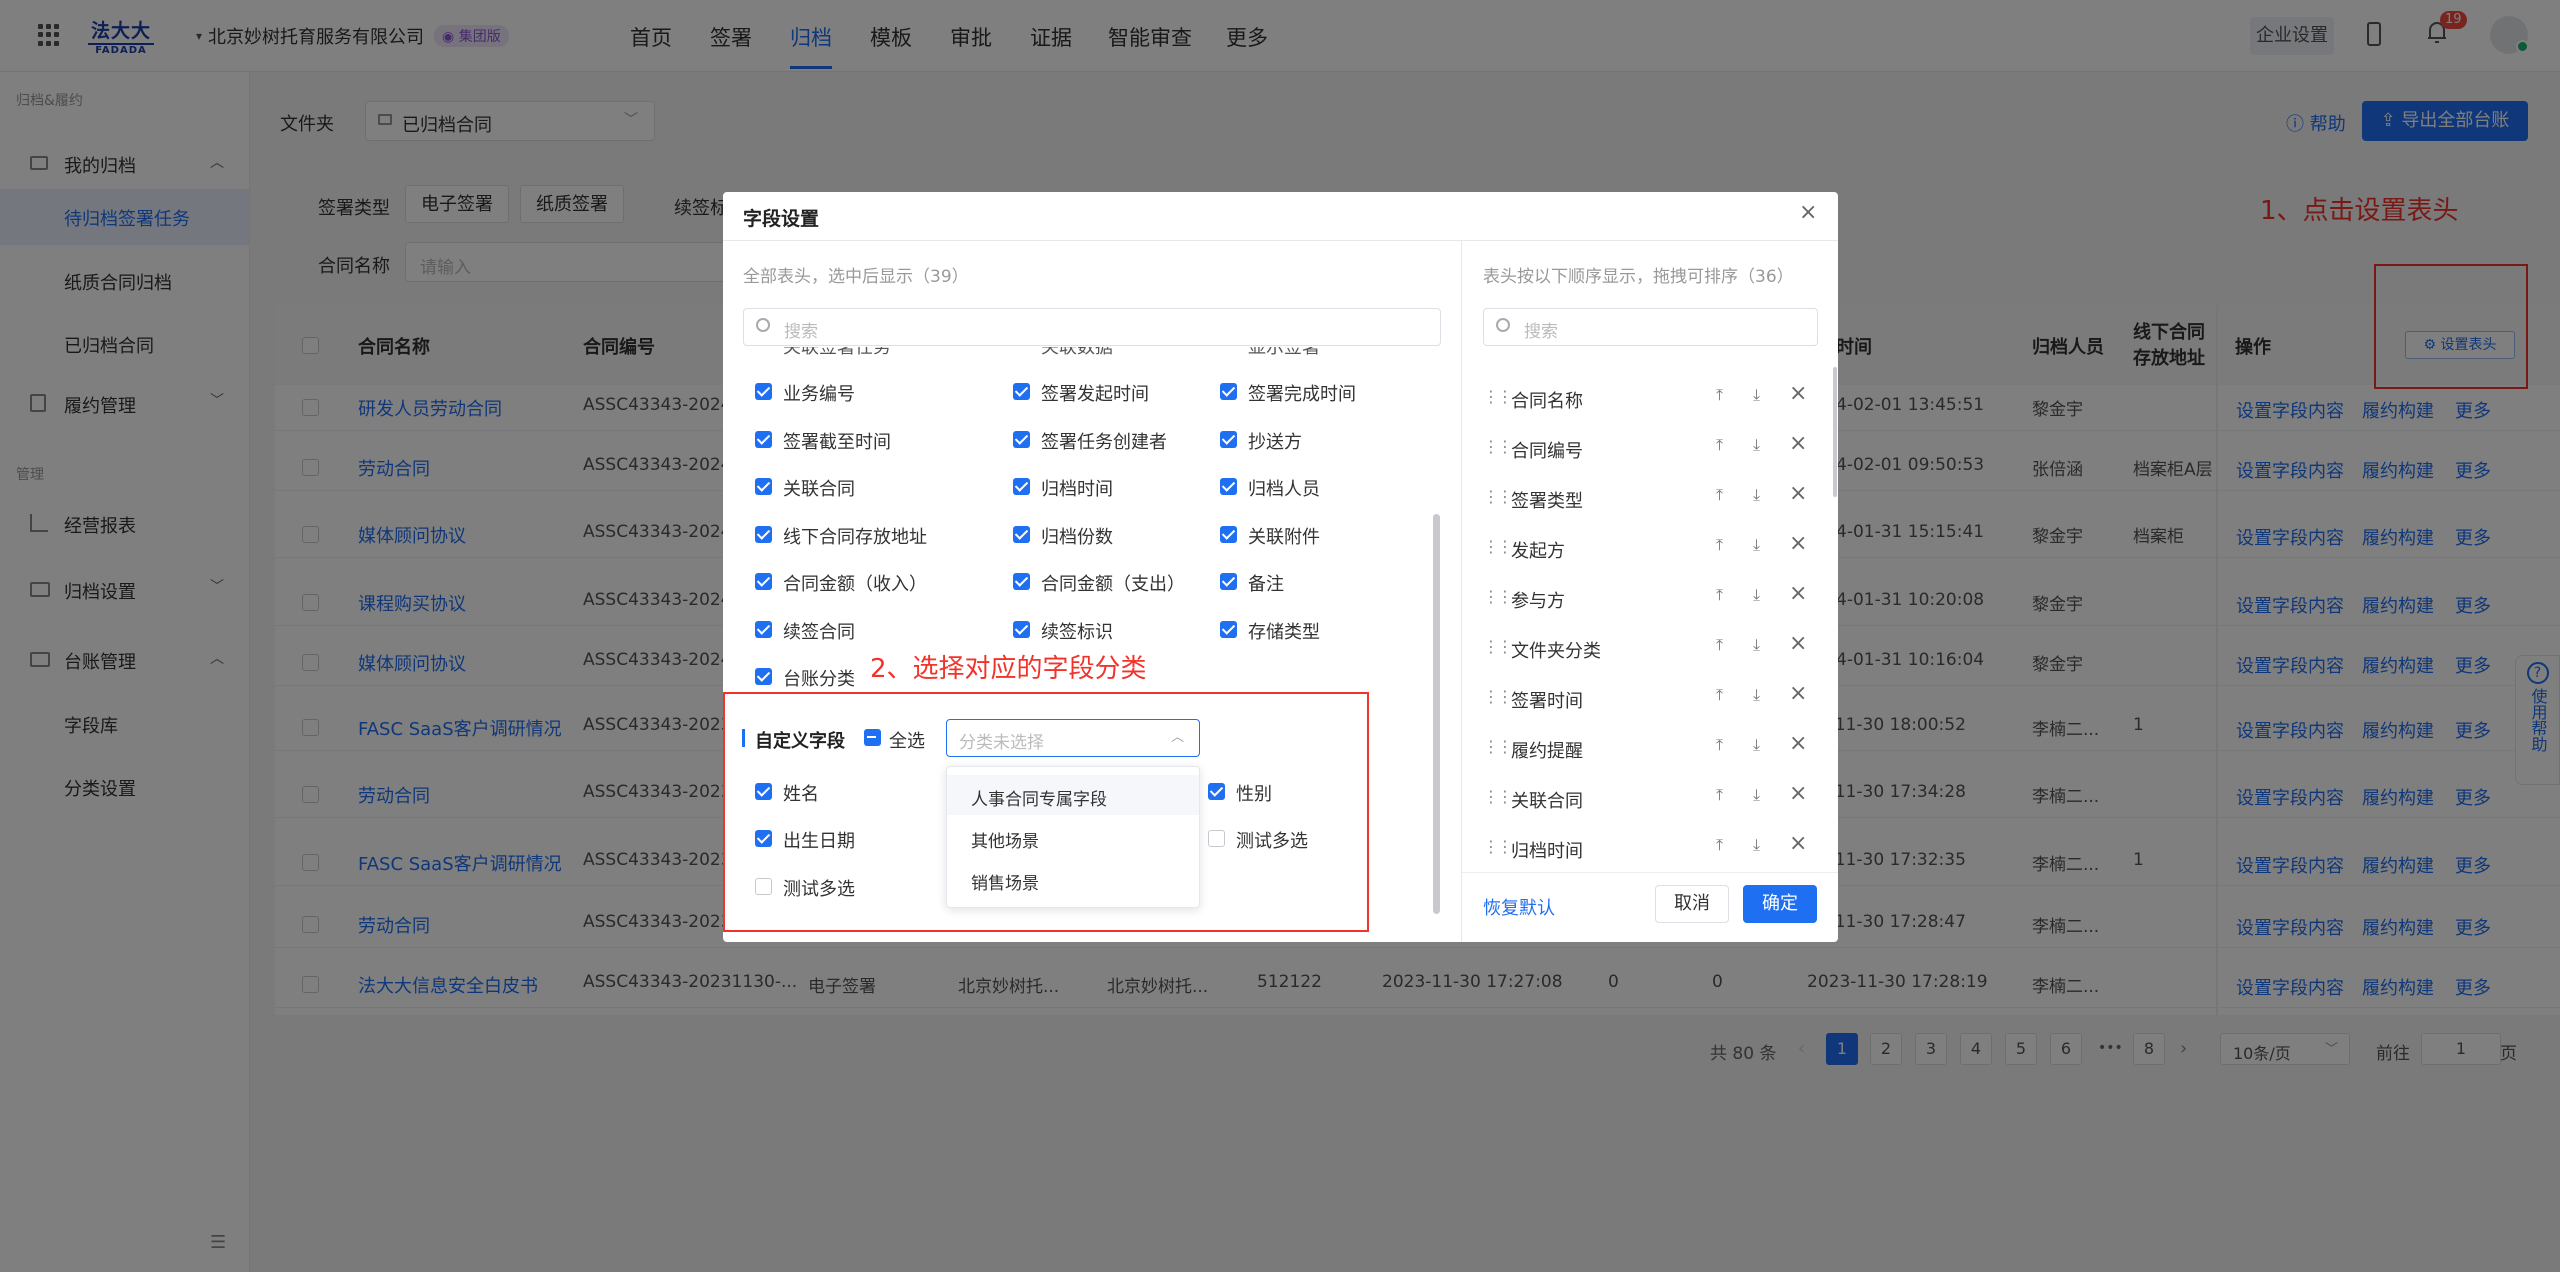  What do you see at coordinates (1650, 401) in the screenshot?
I see `right-field-row: ⋮⋮ 合同名称 ⤒ ⤓ ×` at bounding box center [1650, 401].